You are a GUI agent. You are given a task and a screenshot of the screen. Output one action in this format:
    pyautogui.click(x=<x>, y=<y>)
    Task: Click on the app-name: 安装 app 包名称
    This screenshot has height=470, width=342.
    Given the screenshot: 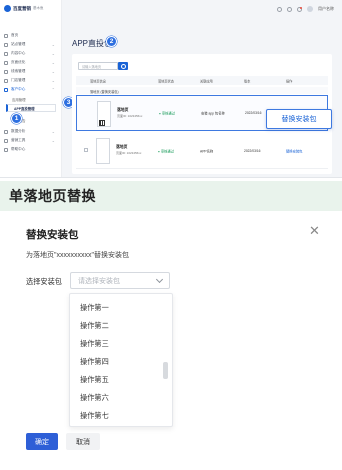 What is the action you would take?
    pyautogui.click(x=213, y=113)
    